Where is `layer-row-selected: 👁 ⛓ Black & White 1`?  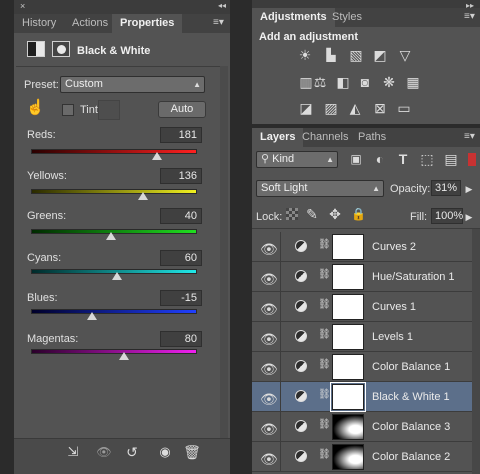 layer-row-selected: 👁 ⛓ Black & White 1 is located at coordinates (362, 397).